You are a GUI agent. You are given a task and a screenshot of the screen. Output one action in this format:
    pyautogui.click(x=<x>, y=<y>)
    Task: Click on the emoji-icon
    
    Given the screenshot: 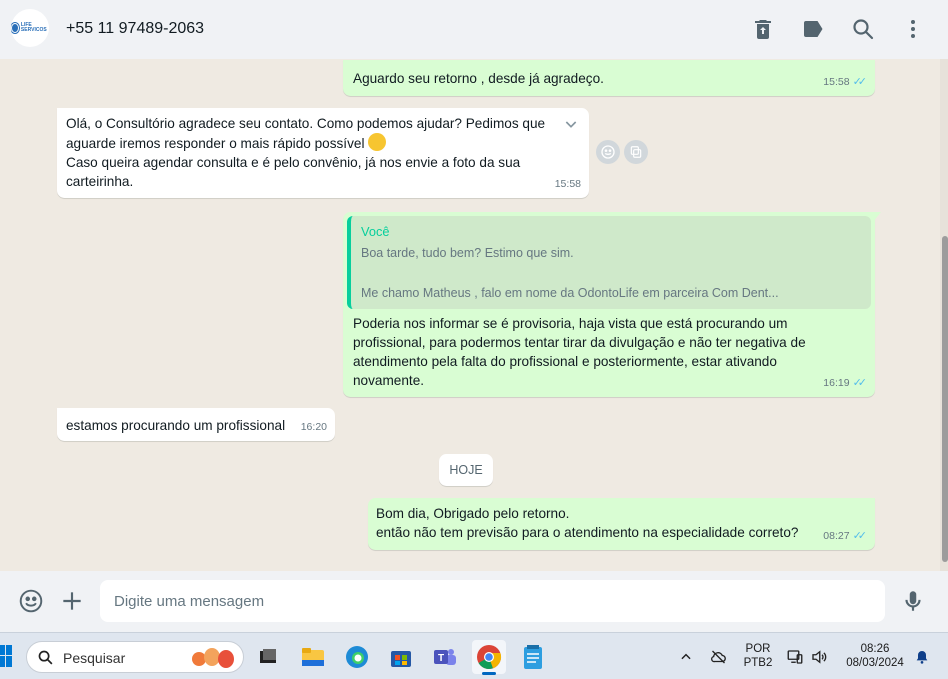 What is the action you would take?
    pyautogui.click(x=31, y=601)
    